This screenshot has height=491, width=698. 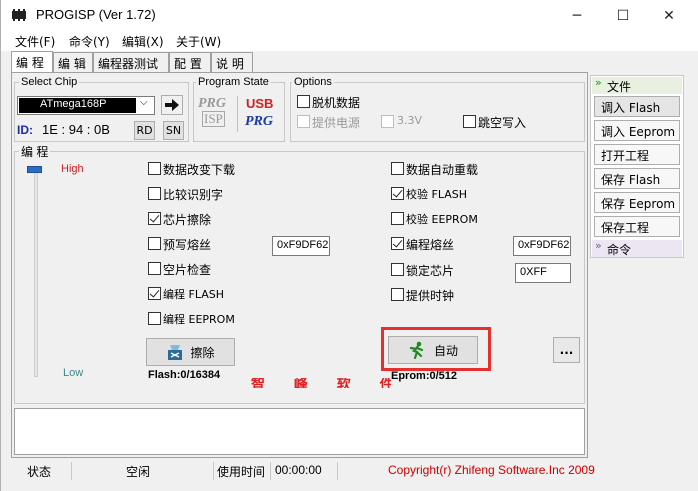 I want to click on tab-config: 配 置, so click(x=190, y=62).